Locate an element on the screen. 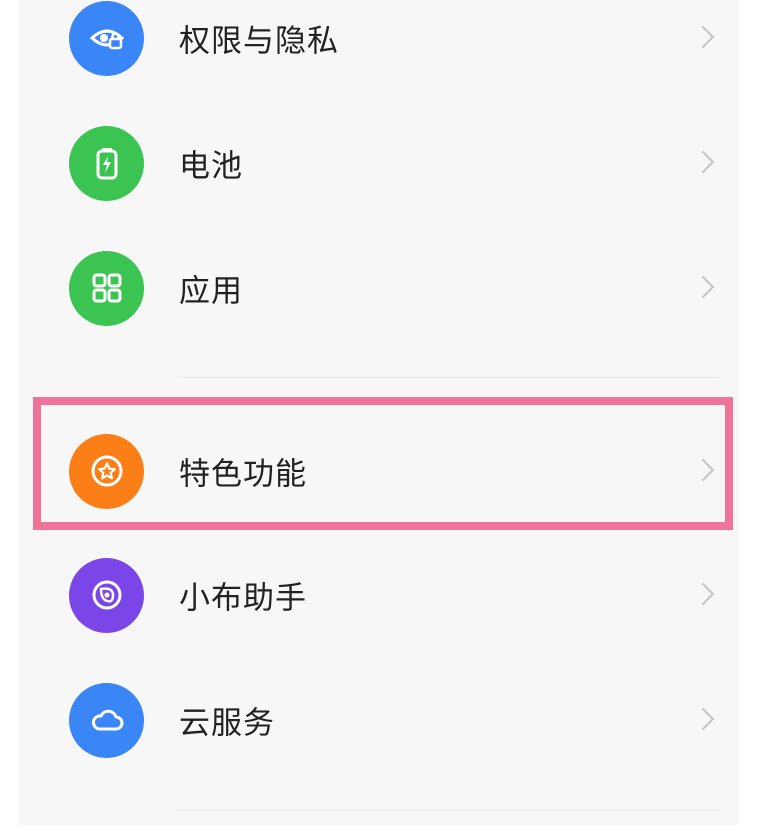  cloud-icon is located at coordinates (106, 720).